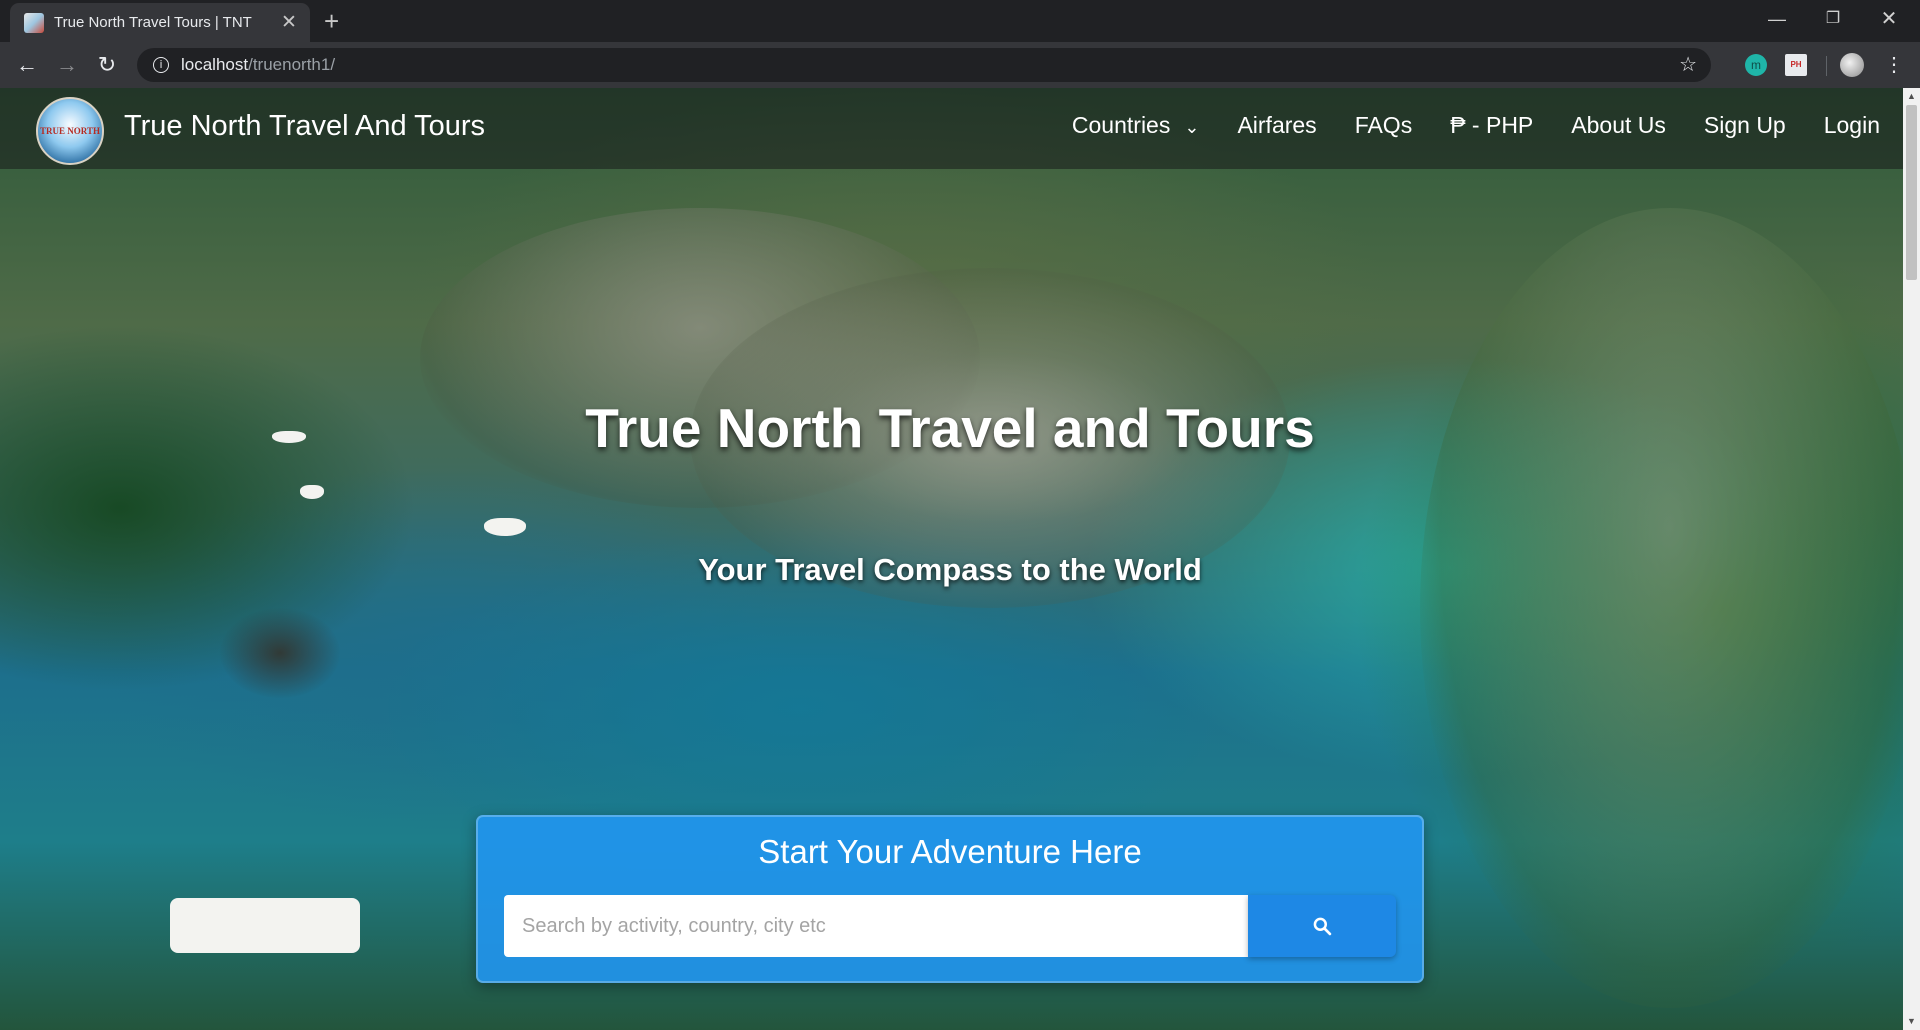 The width and height of the screenshot is (1920, 1030). What do you see at coordinates (1191, 127) in the screenshot?
I see `chevron-down-icon: ⌄` at bounding box center [1191, 127].